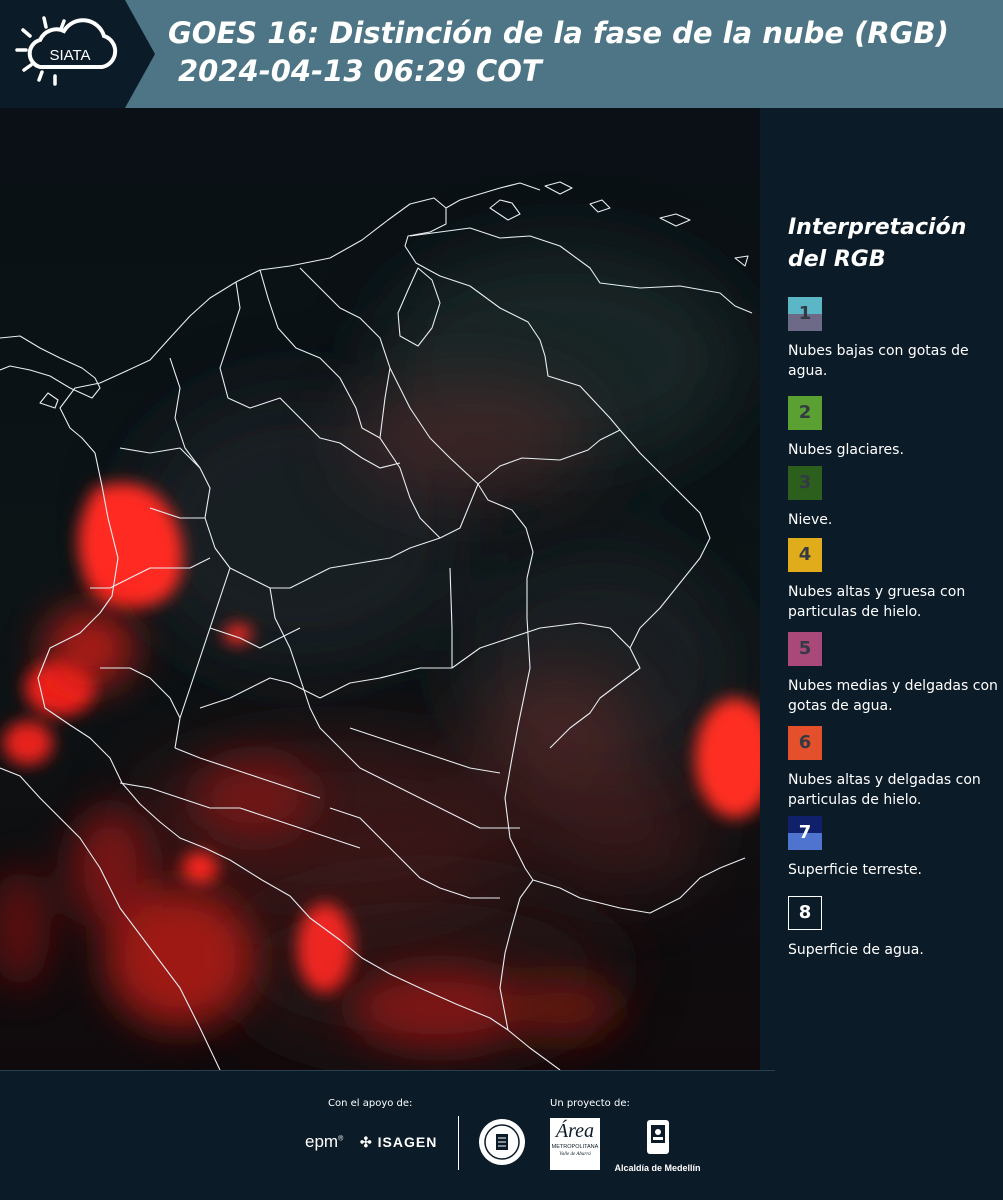 The image size is (1003, 1200). I want to click on epm-logo: epm®, so click(324, 1141).